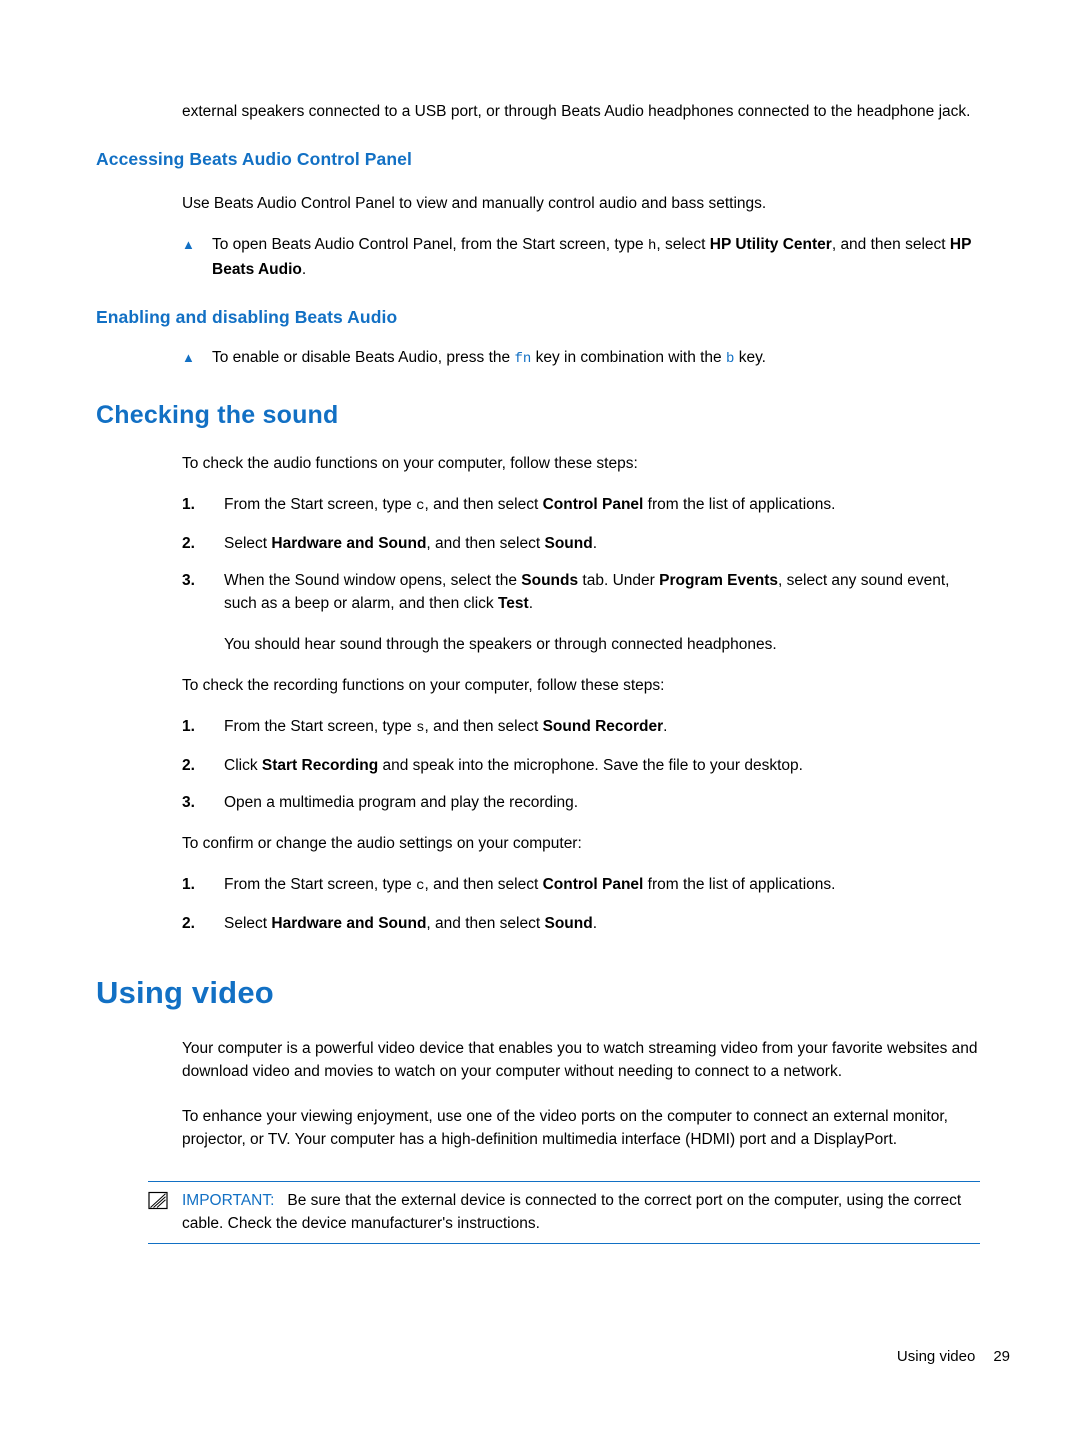 The image size is (1080, 1437). What do you see at coordinates (247, 317) in the screenshot?
I see `heading-enabling-disabling: Enabling and disabling Beats Audio` at bounding box center [247, 317].